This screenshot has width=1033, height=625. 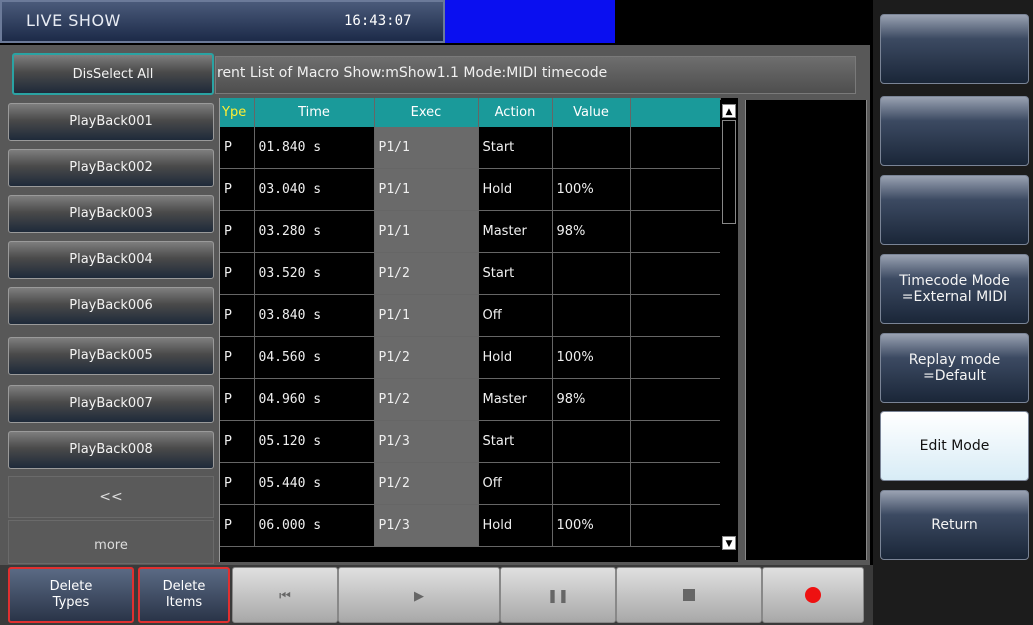 I want to click on table-row: P 03.520 s P1/2 Start, so click(x=470, y=273).